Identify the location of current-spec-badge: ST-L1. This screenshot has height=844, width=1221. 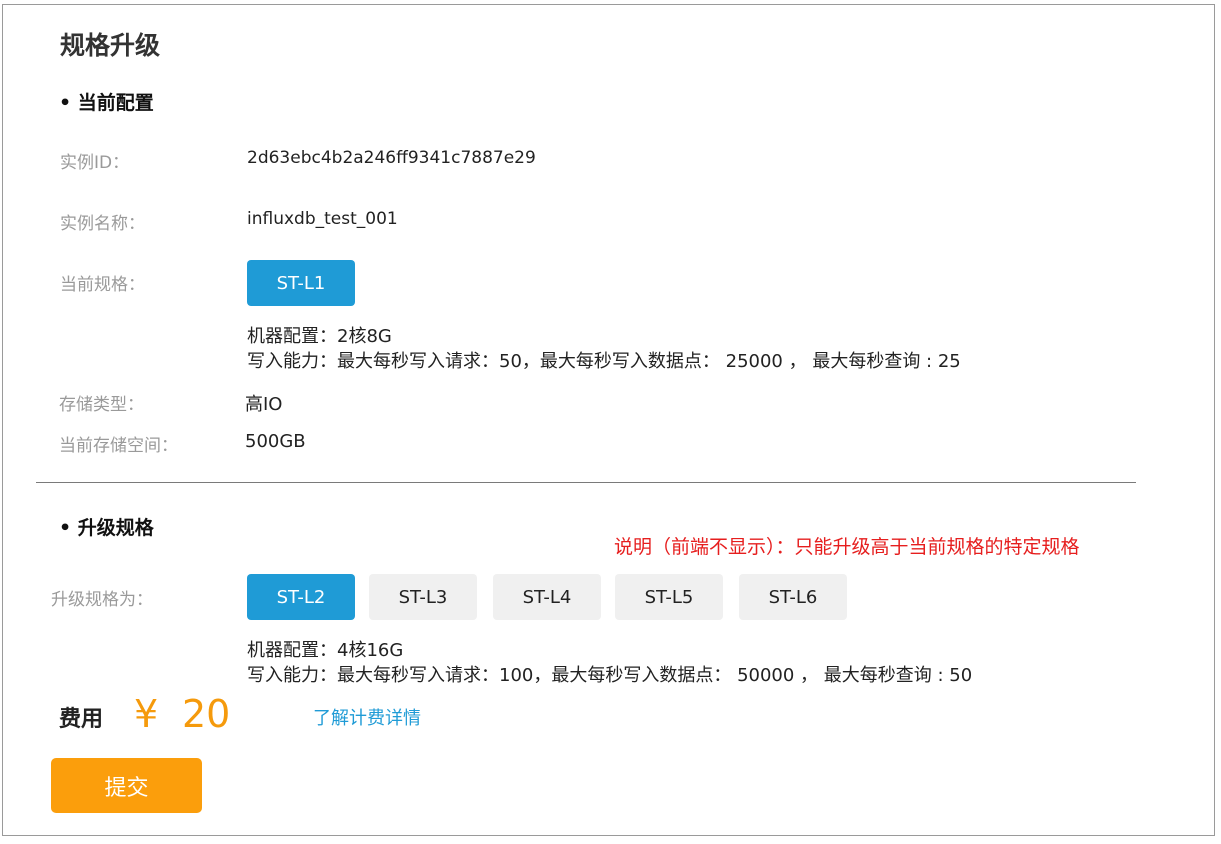
(301, 283).